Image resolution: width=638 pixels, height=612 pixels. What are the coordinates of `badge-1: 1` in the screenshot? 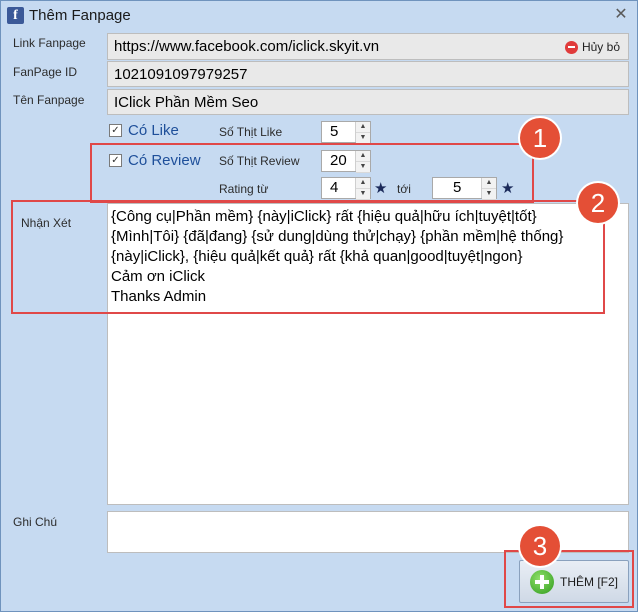 It's located at (540, 138).